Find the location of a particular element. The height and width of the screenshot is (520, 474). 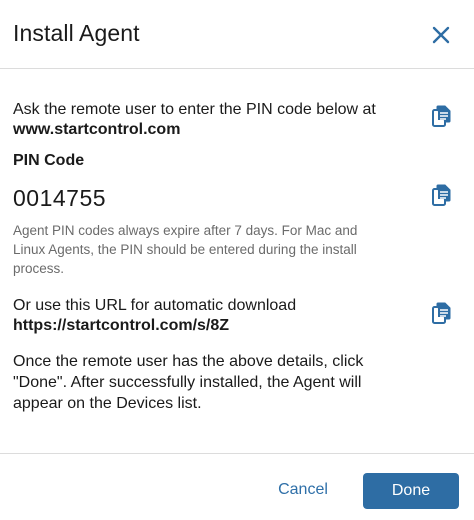

cancel-button: Cancel is located at coordinates (303, 490).